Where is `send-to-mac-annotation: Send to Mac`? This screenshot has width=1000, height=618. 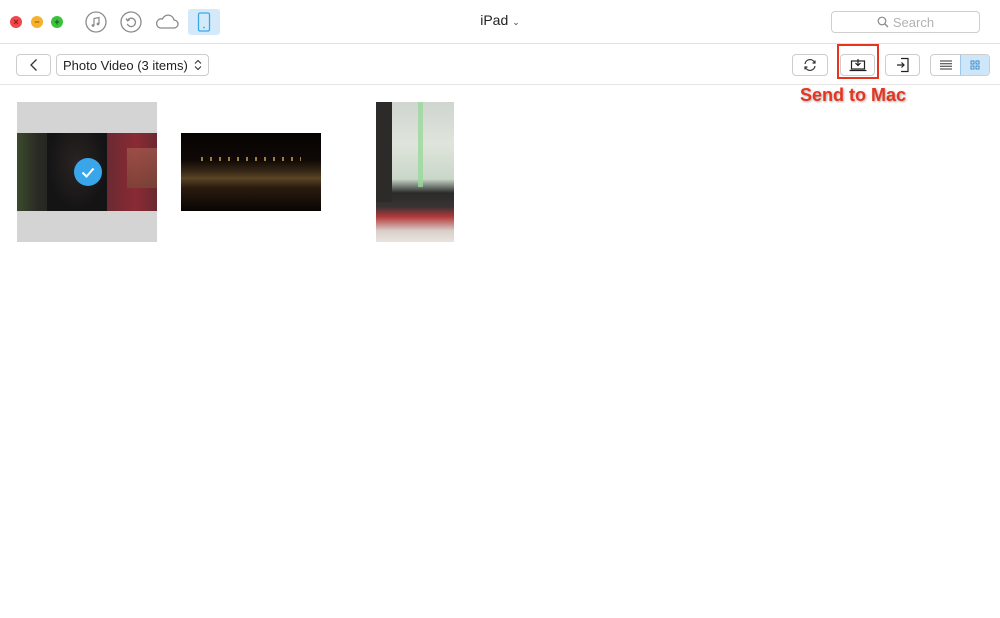 send-to-mac-annotation: Send to Mac is located at coordinates (853, 95).